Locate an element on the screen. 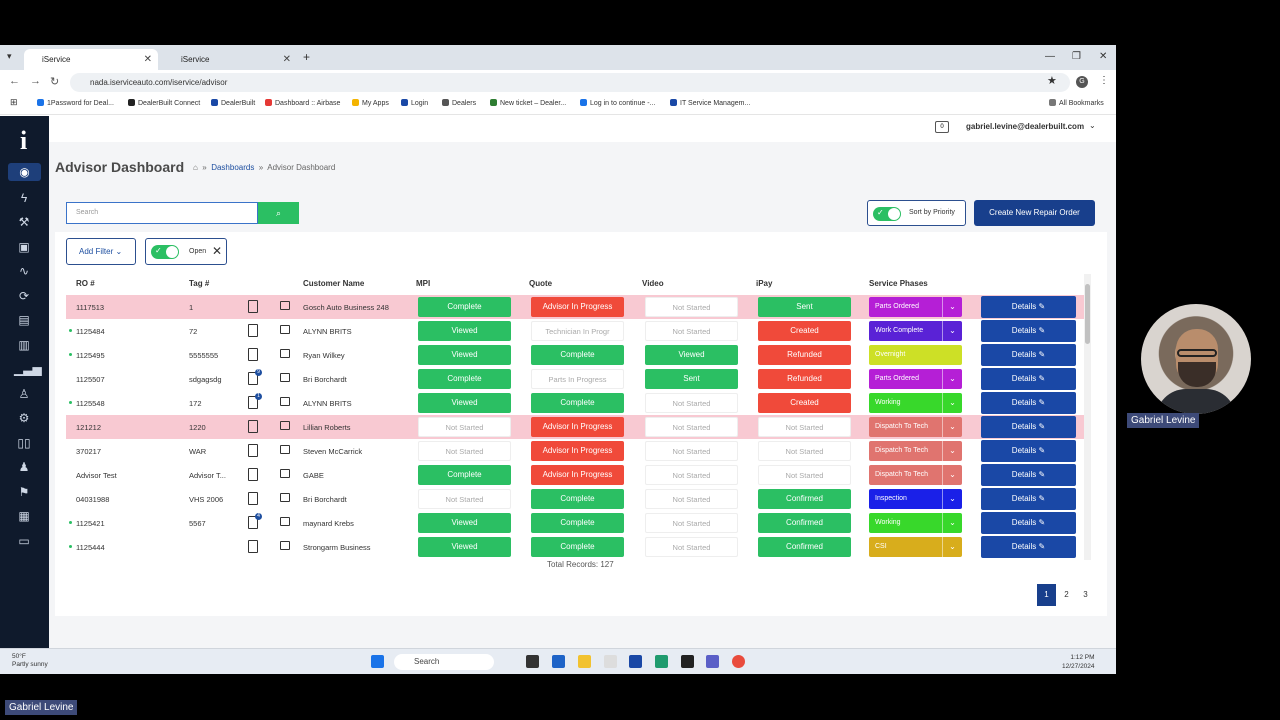 The width and height of the screenshot is (1280, 720). user-email: gabriel.levine@dealerbuilt.com is located at coordinates (1025, 126).